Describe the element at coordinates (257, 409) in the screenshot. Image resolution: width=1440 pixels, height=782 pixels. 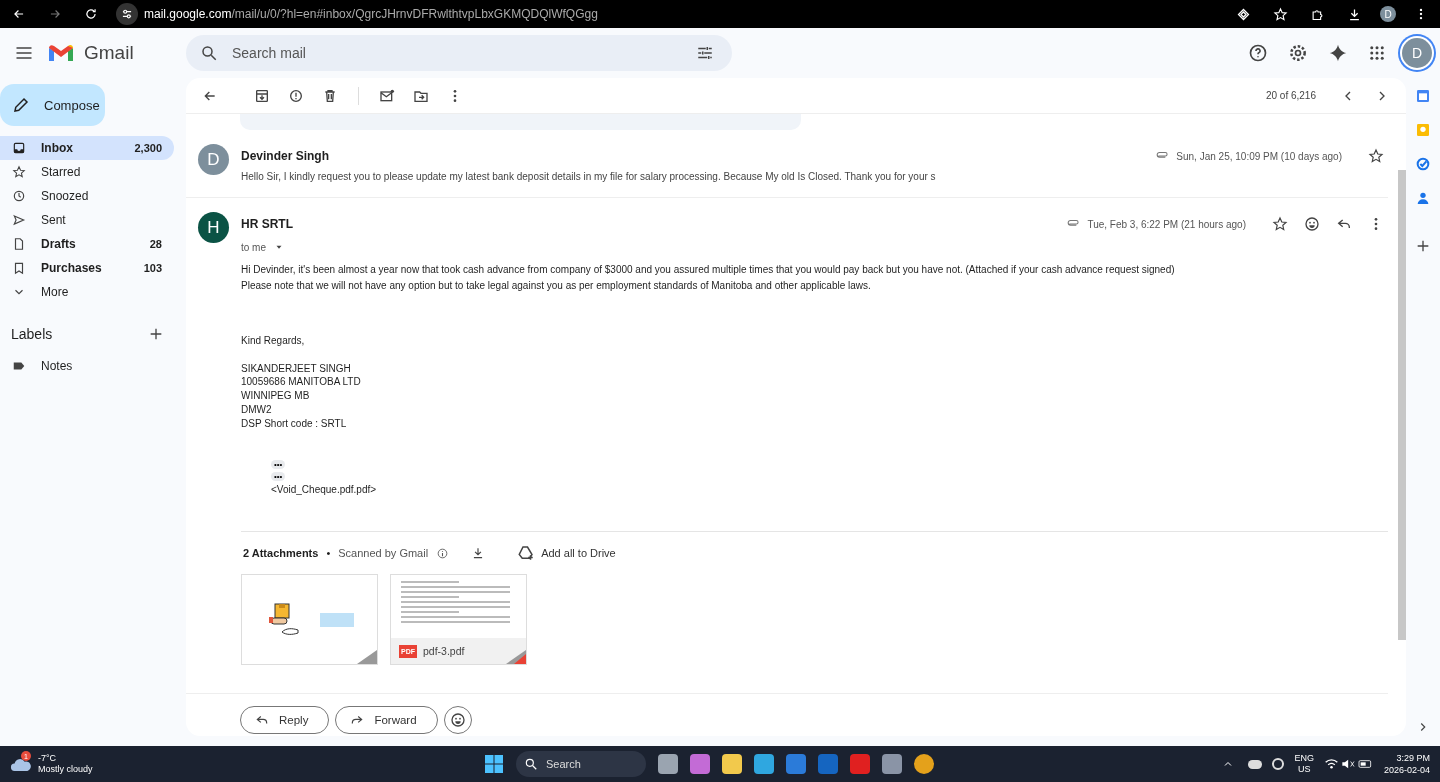
I see `body-text: DMW2` at that location.